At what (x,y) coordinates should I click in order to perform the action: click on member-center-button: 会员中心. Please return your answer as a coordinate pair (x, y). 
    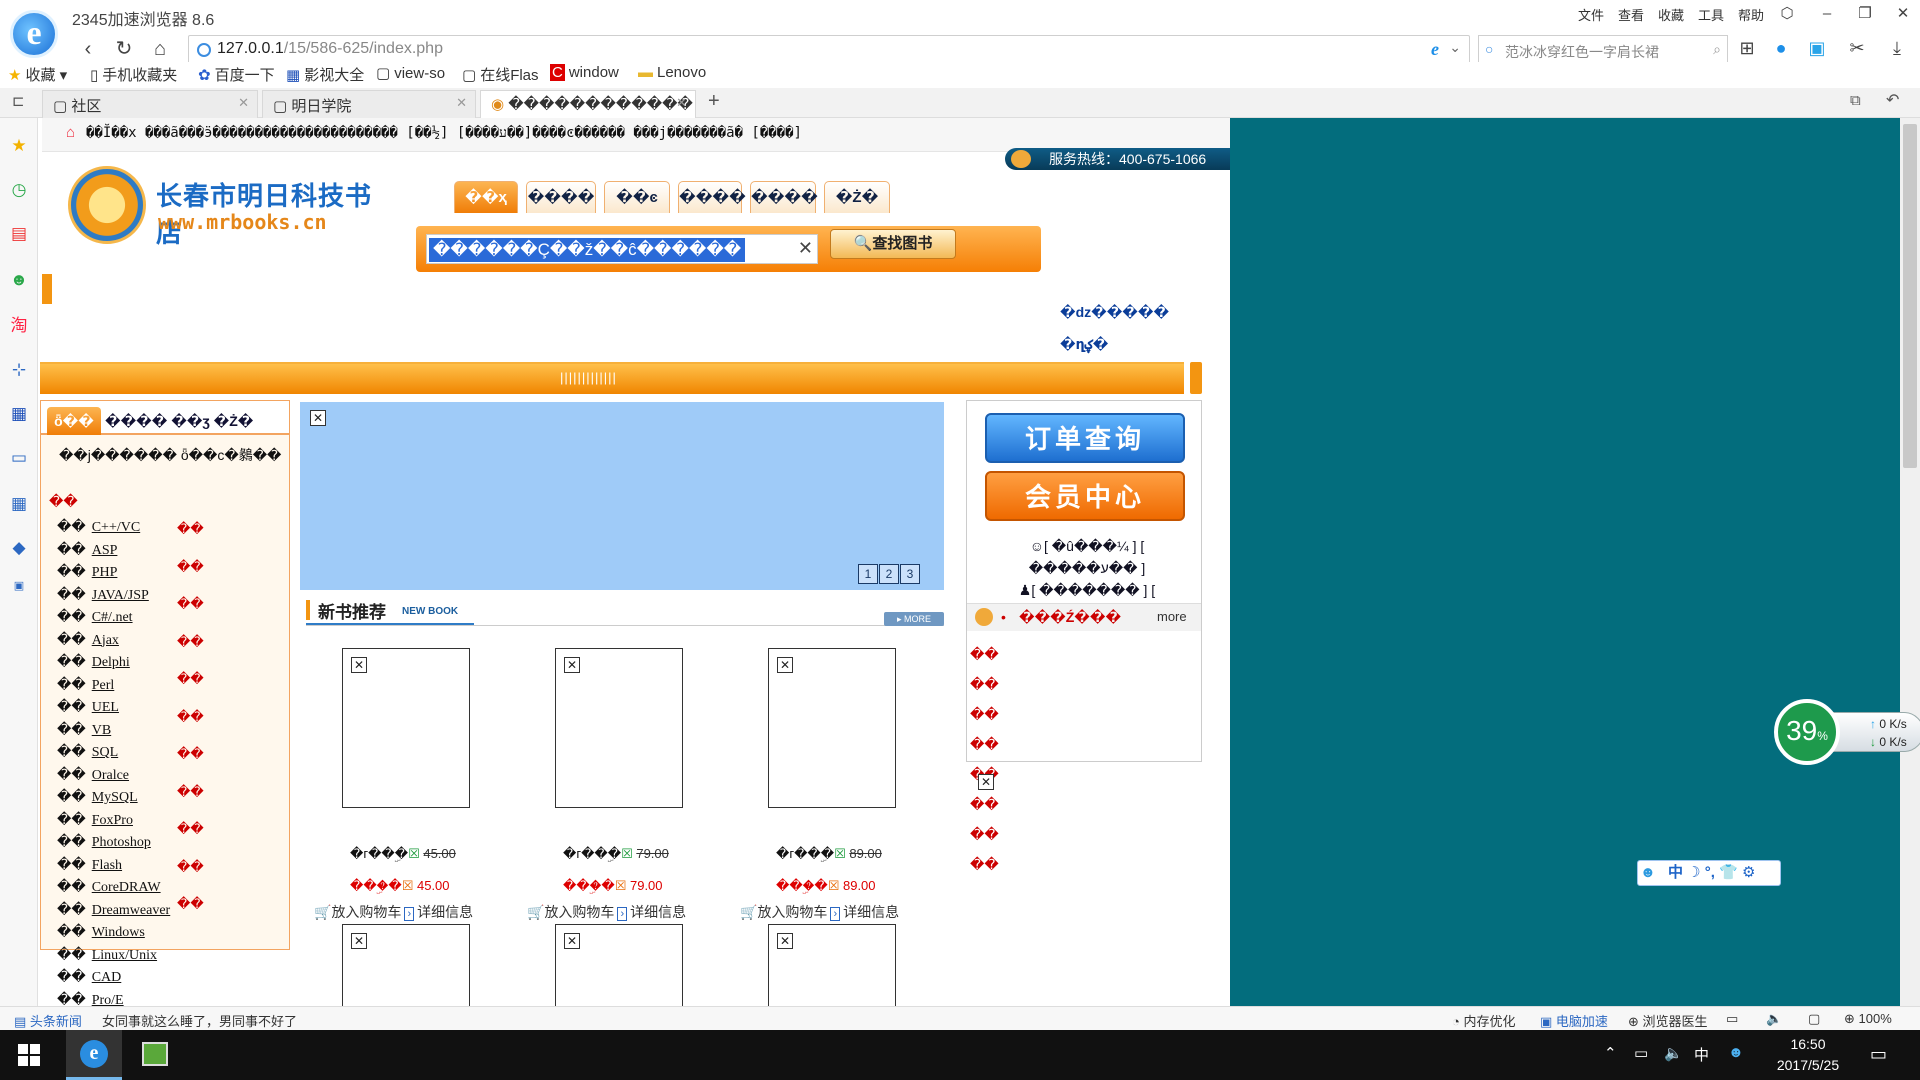
    Looking at the image, I should click on (1085, 496).